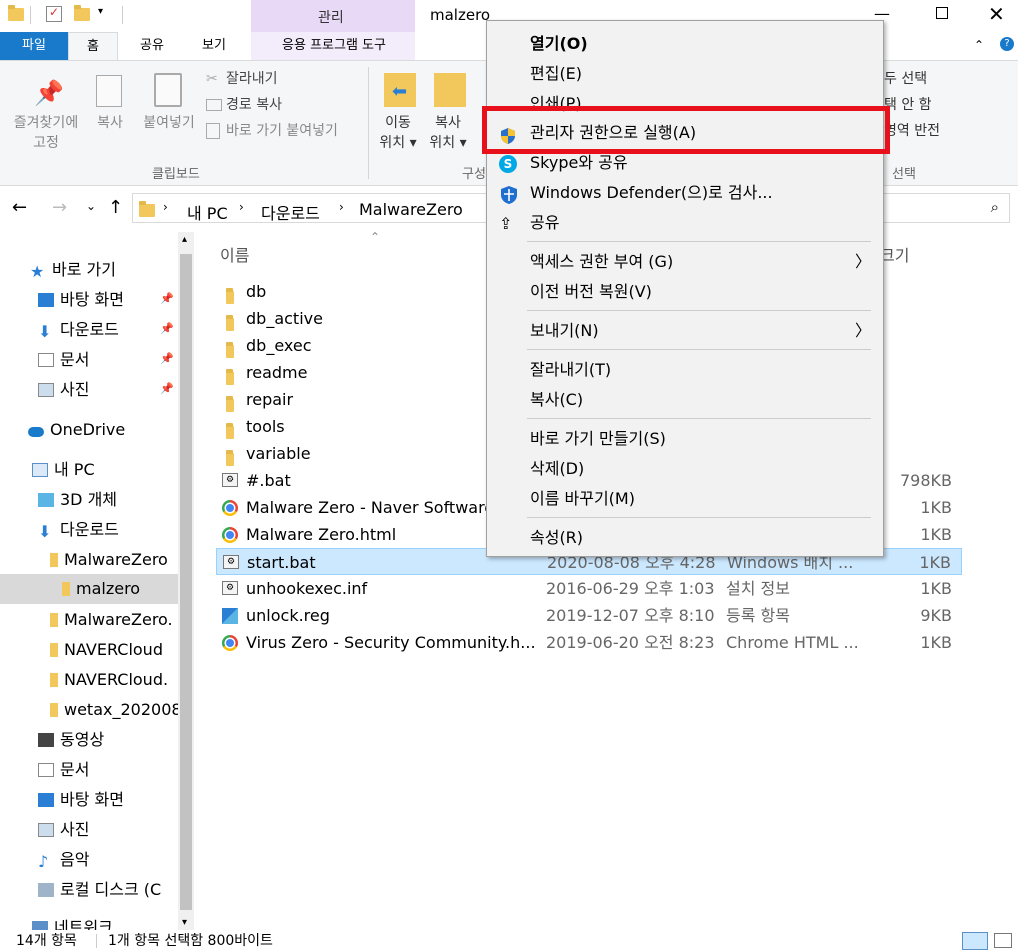 The height and width of the screenshot is (952, 1018). I want to click on menu-send-to: 보내기(N) 〉, so click(685, 331).